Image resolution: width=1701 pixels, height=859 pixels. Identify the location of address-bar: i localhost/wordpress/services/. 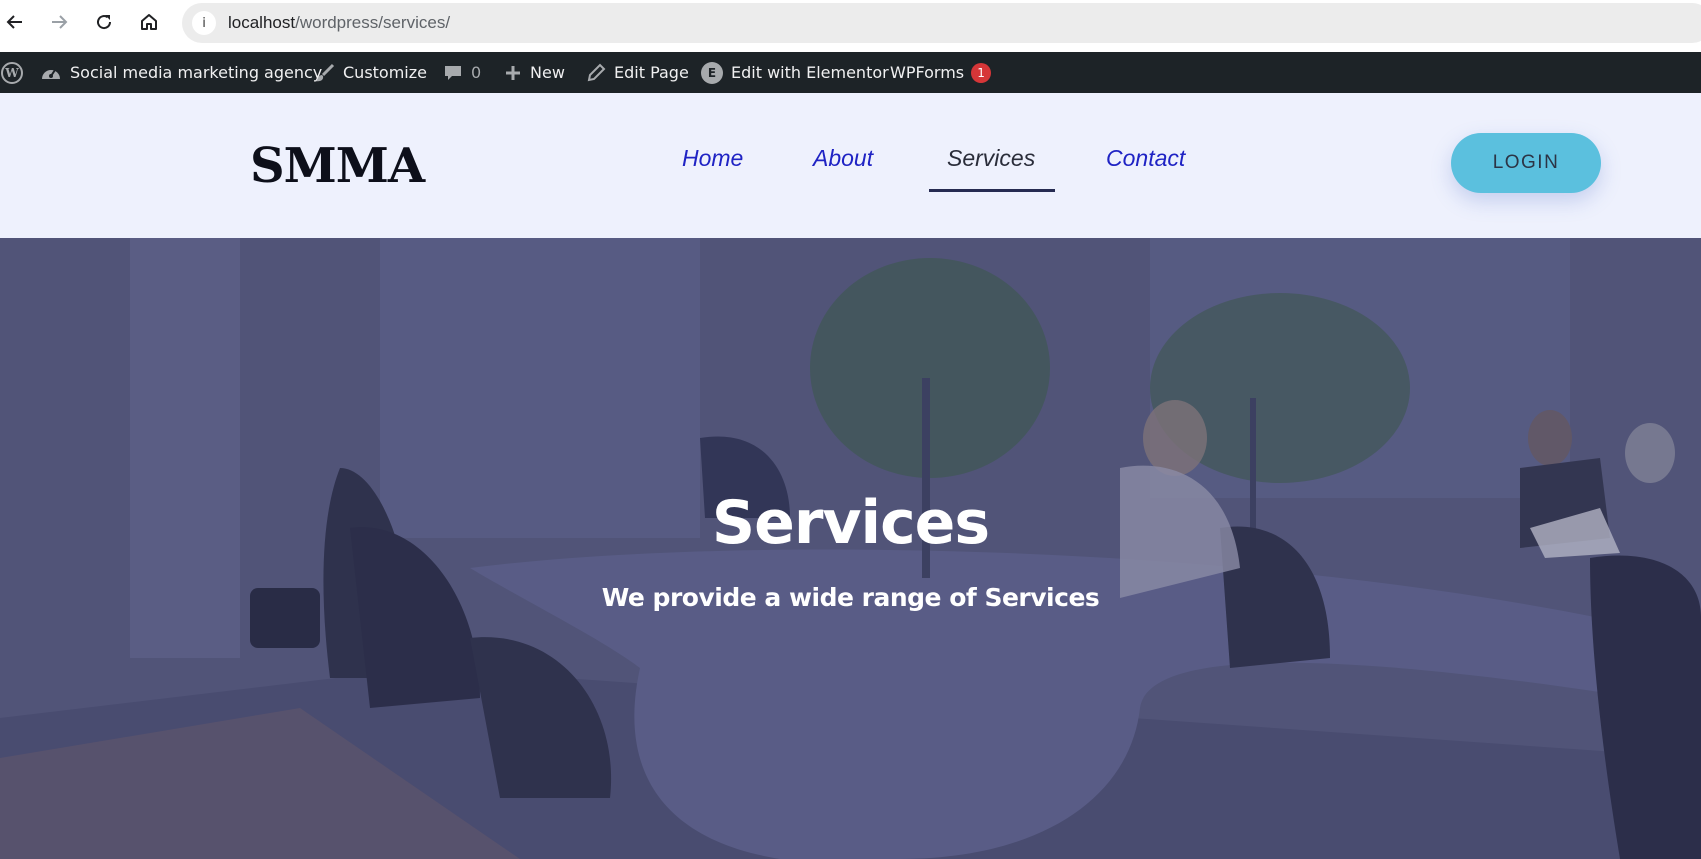
(941, 23).